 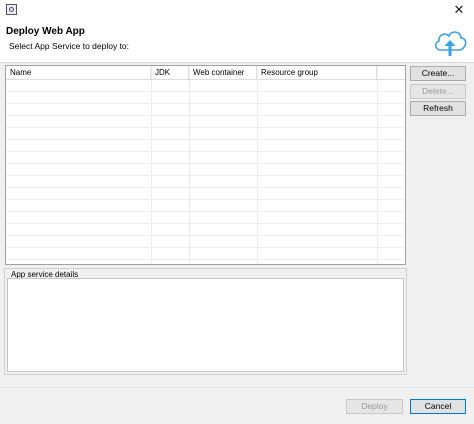 I want to click on window-bottom-edge, so click(x=237, y=422).